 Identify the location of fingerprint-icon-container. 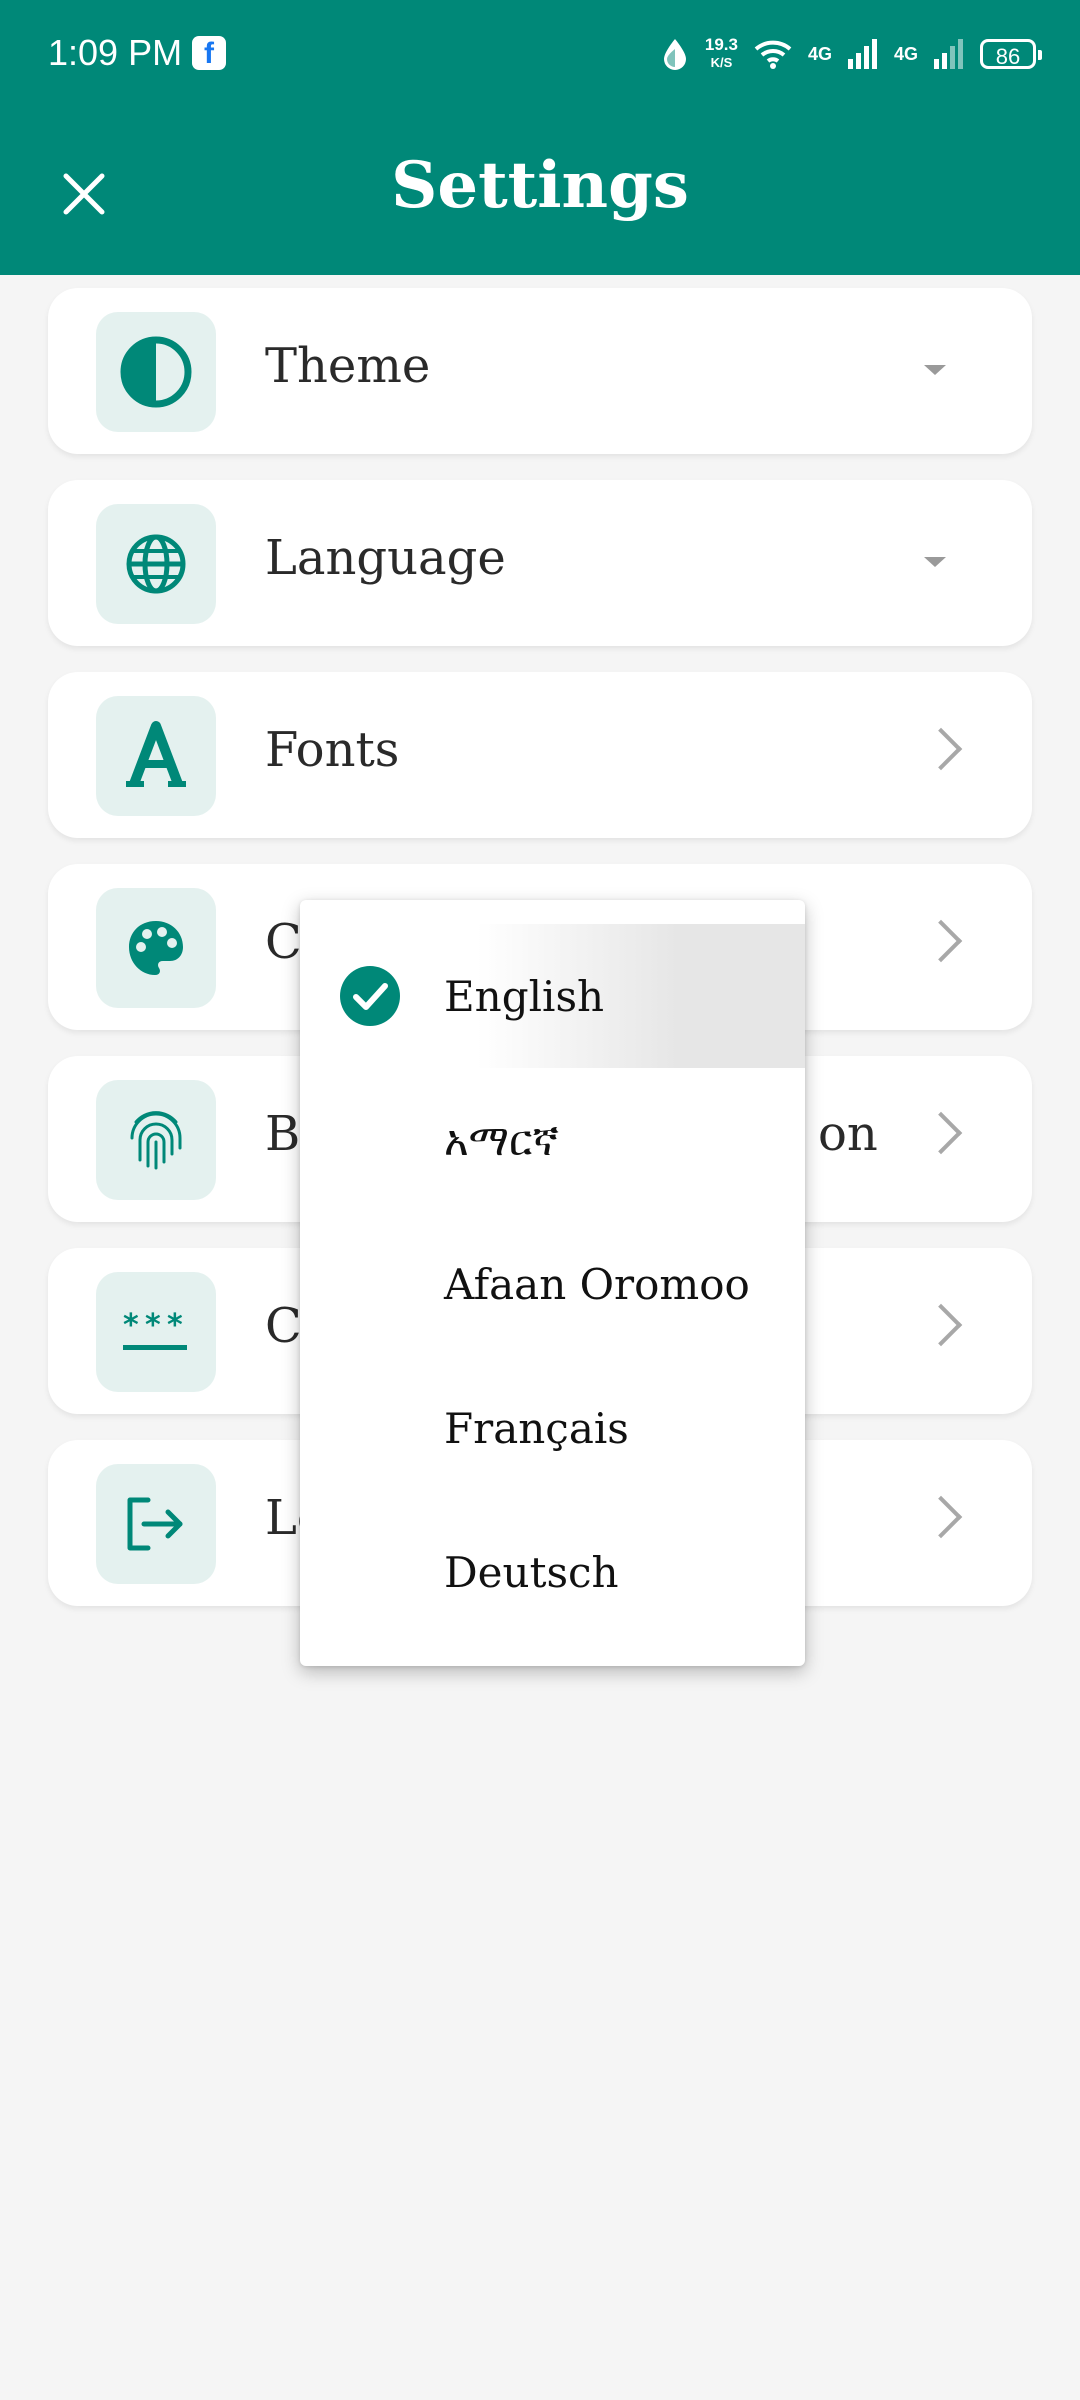
(156, 1140).